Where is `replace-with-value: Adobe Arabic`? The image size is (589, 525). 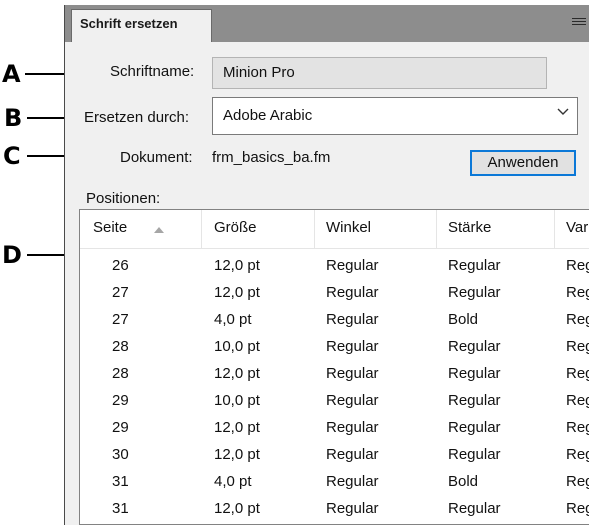 replace-with-value: Adobe Arabic is located at coordinates (268, 115).